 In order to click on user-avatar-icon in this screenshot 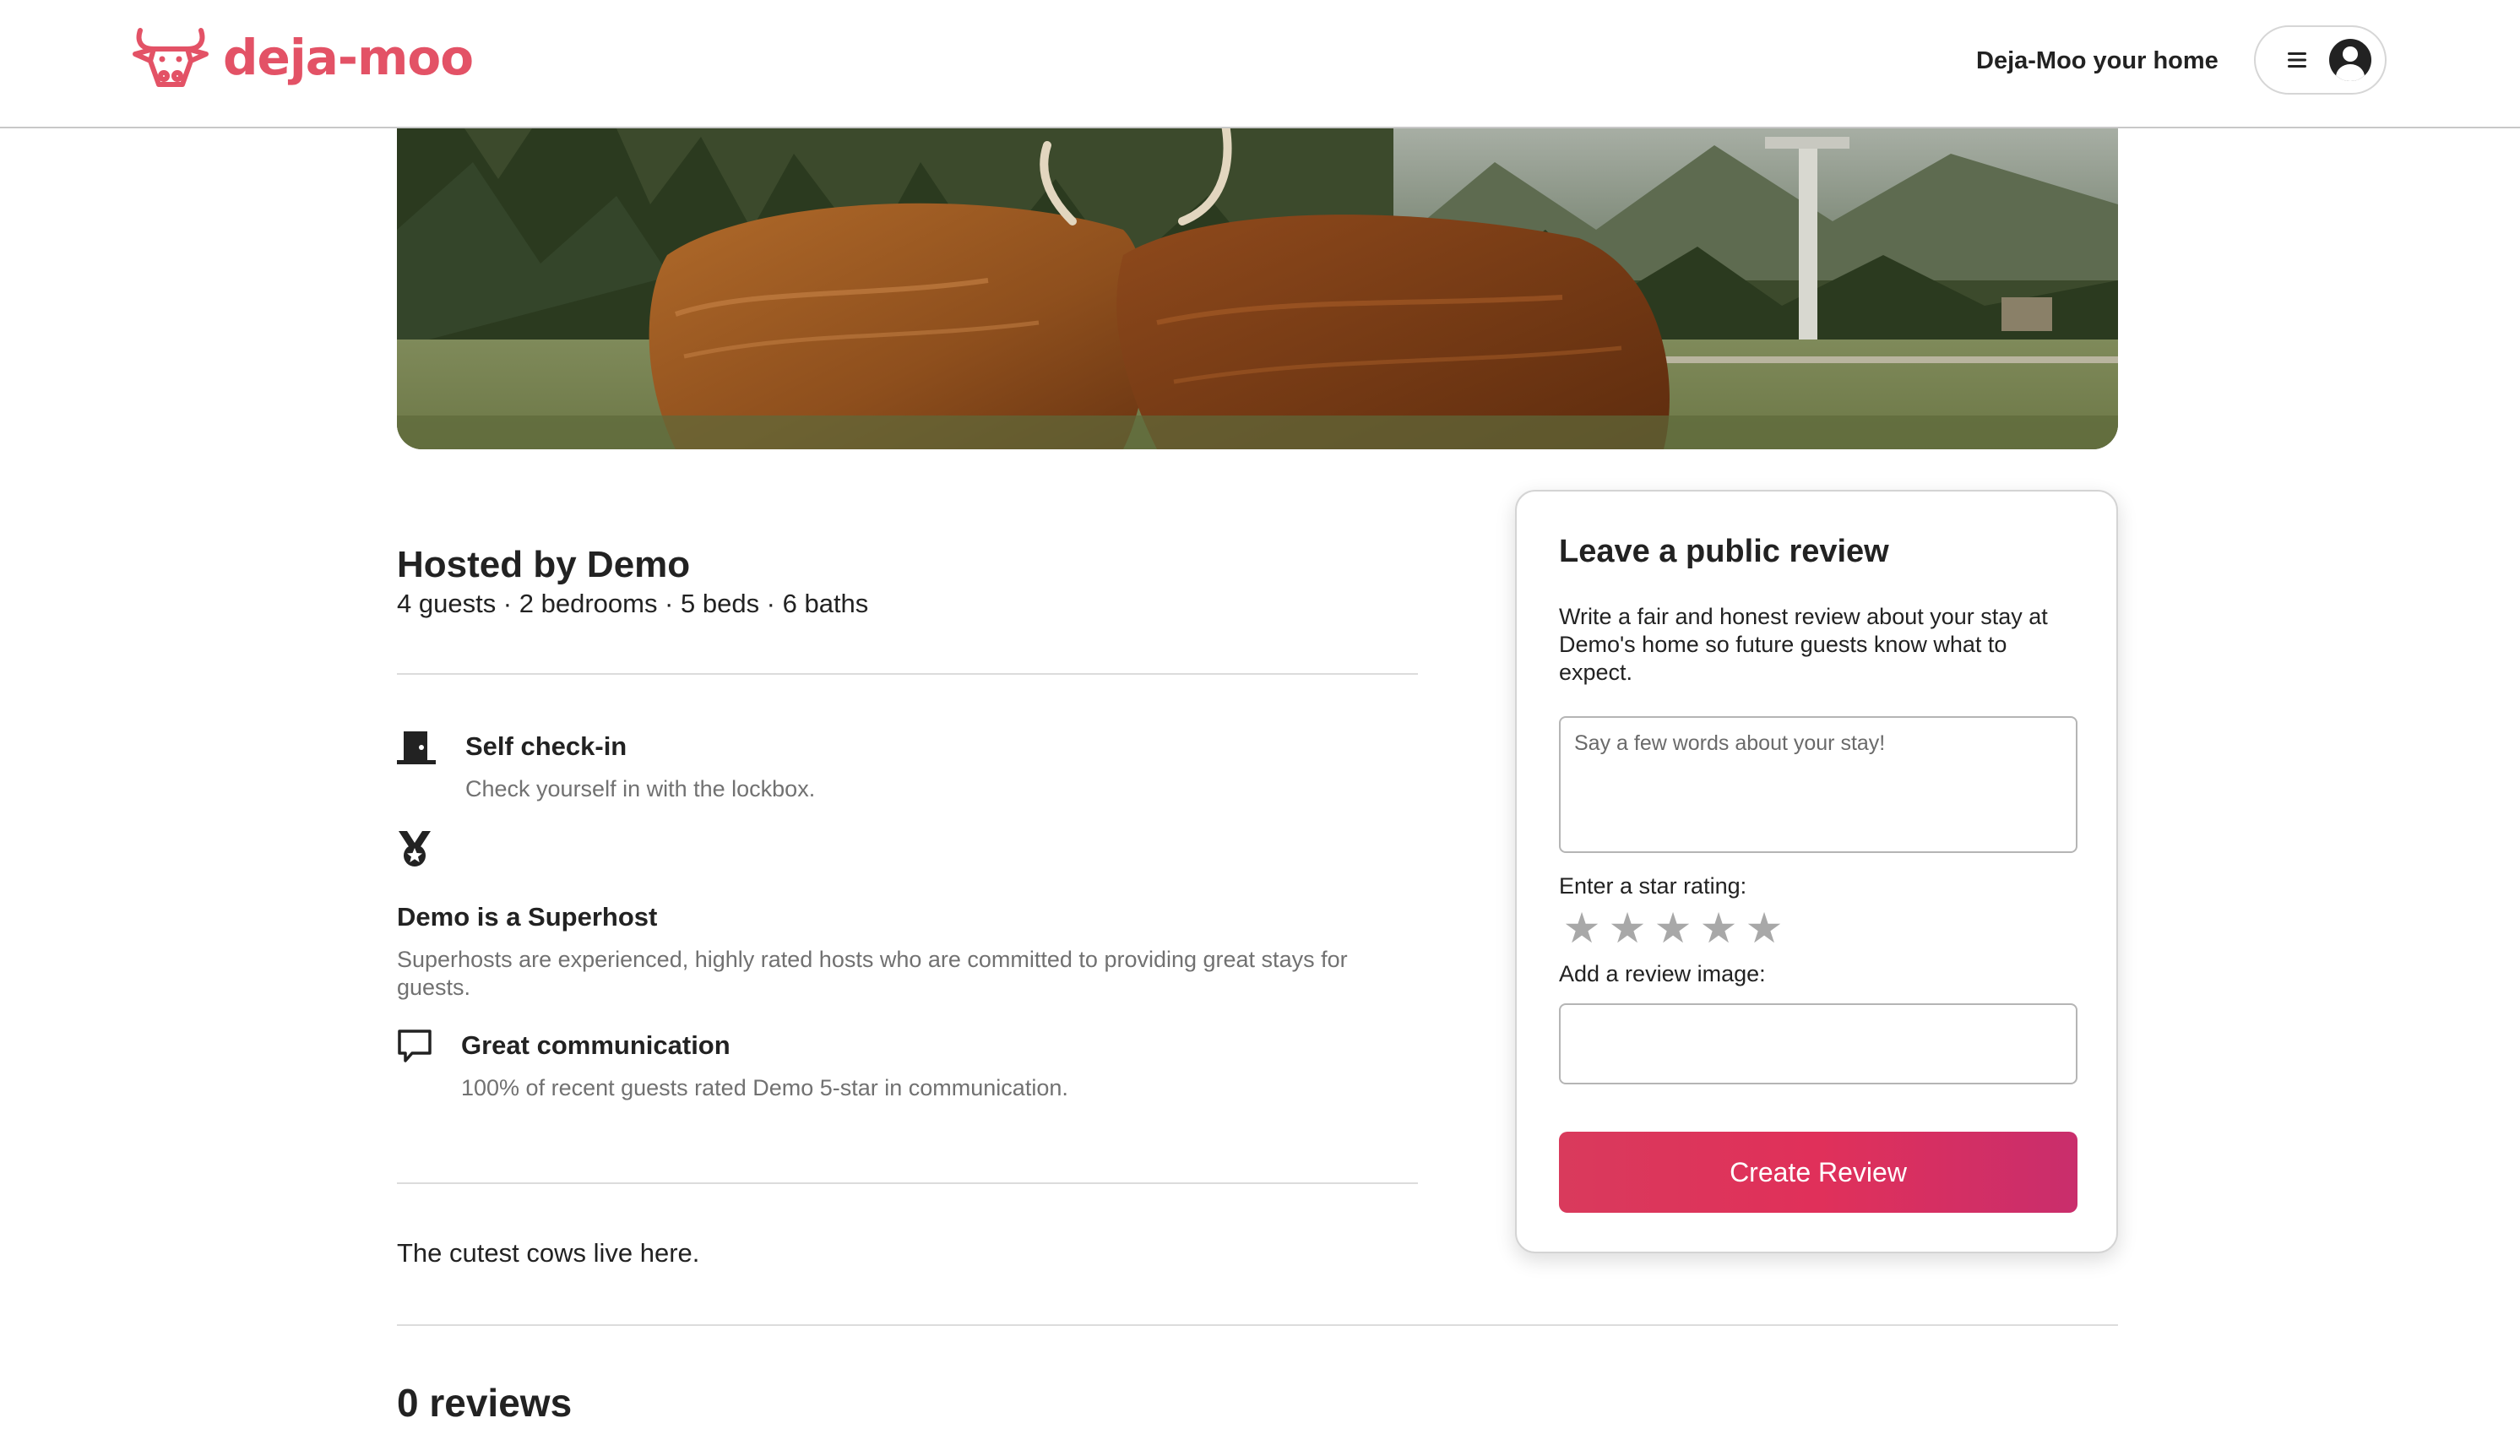, I will do `click(2350, 60)`.